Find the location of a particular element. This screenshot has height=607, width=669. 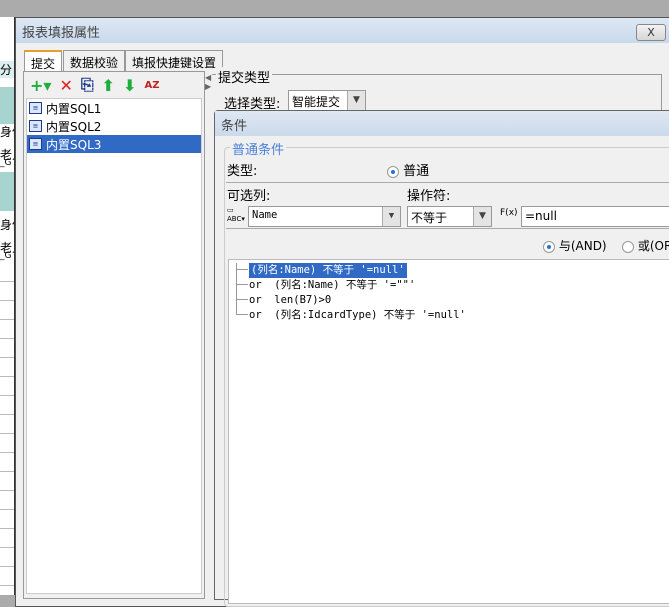

group-title: 普通条件 is located at coordinates (258, 148).